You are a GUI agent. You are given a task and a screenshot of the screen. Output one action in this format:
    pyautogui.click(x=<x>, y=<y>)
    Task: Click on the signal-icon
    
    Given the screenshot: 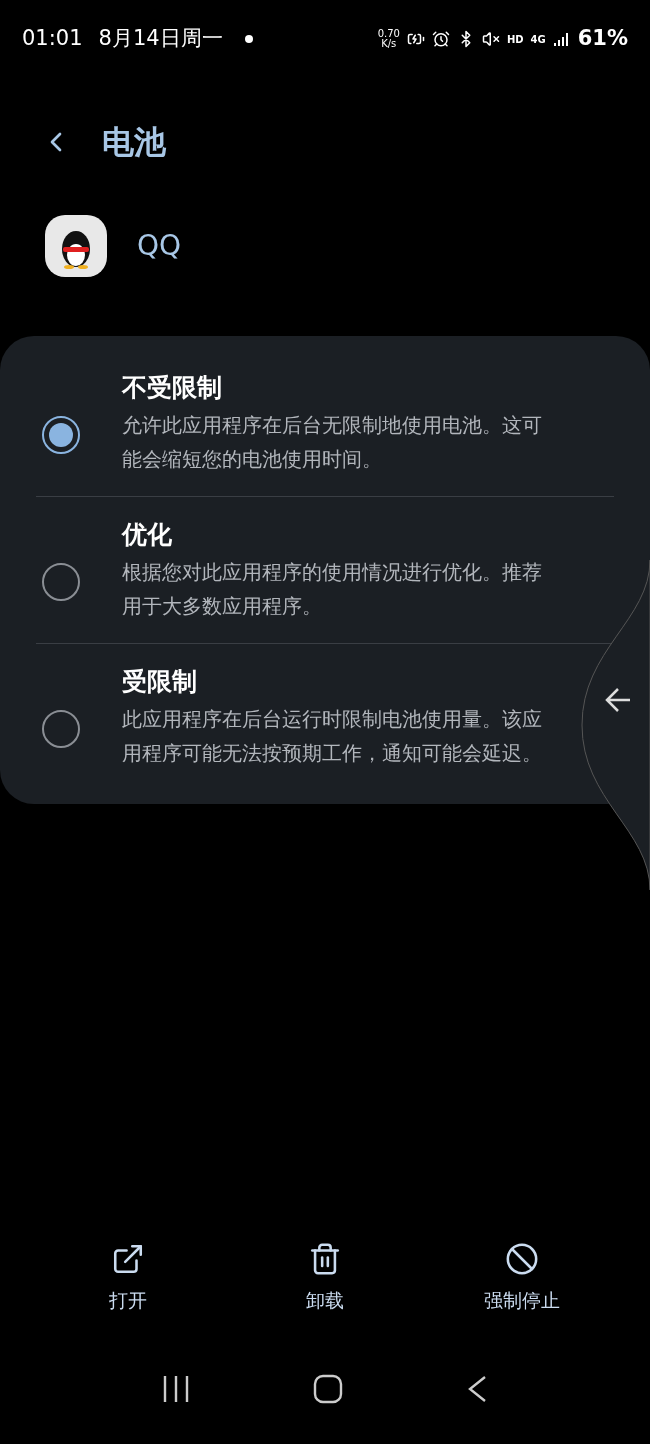 What is the action you would take?
    pyautogui.click(x=561, y=39)
    